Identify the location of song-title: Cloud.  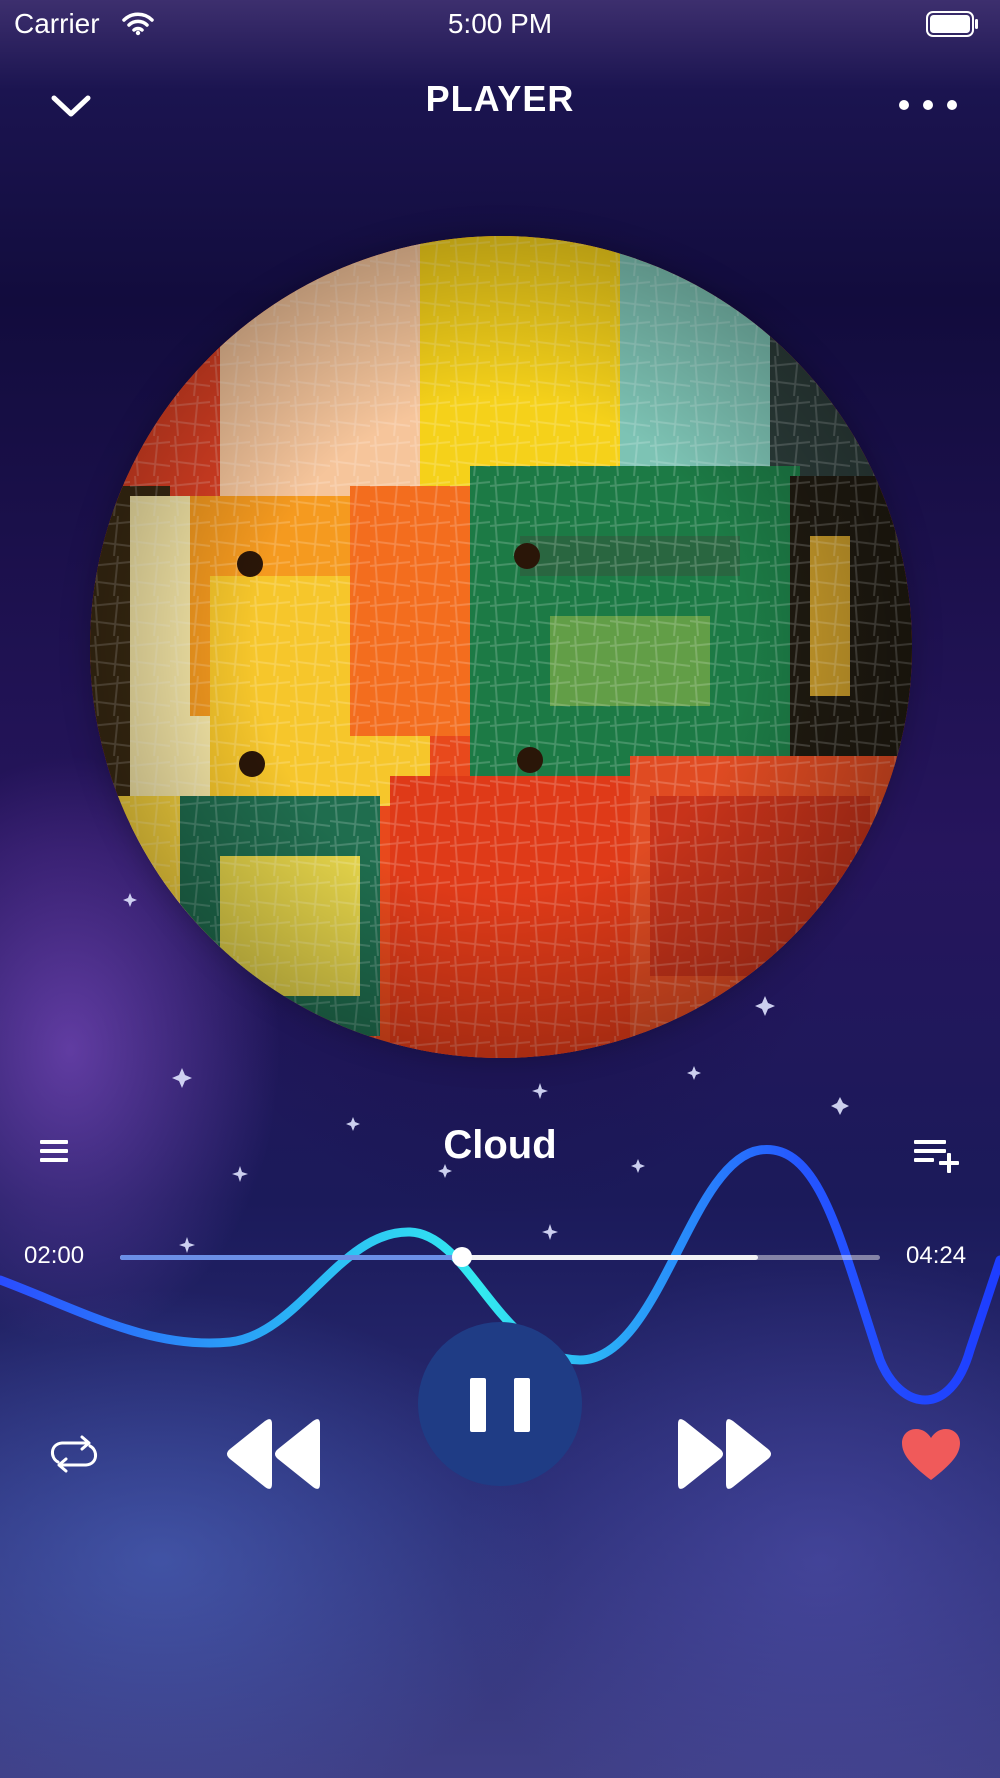
(500, 1145).